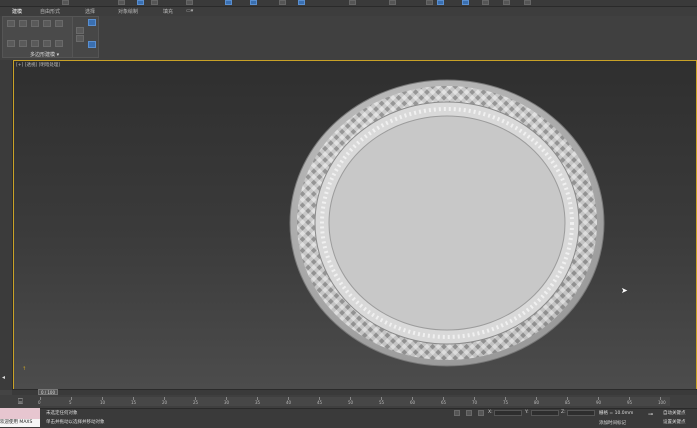  Describe the element at coordinates (39, 402) in the screenshot. I see `timeline-tick-label: 0` at that location.